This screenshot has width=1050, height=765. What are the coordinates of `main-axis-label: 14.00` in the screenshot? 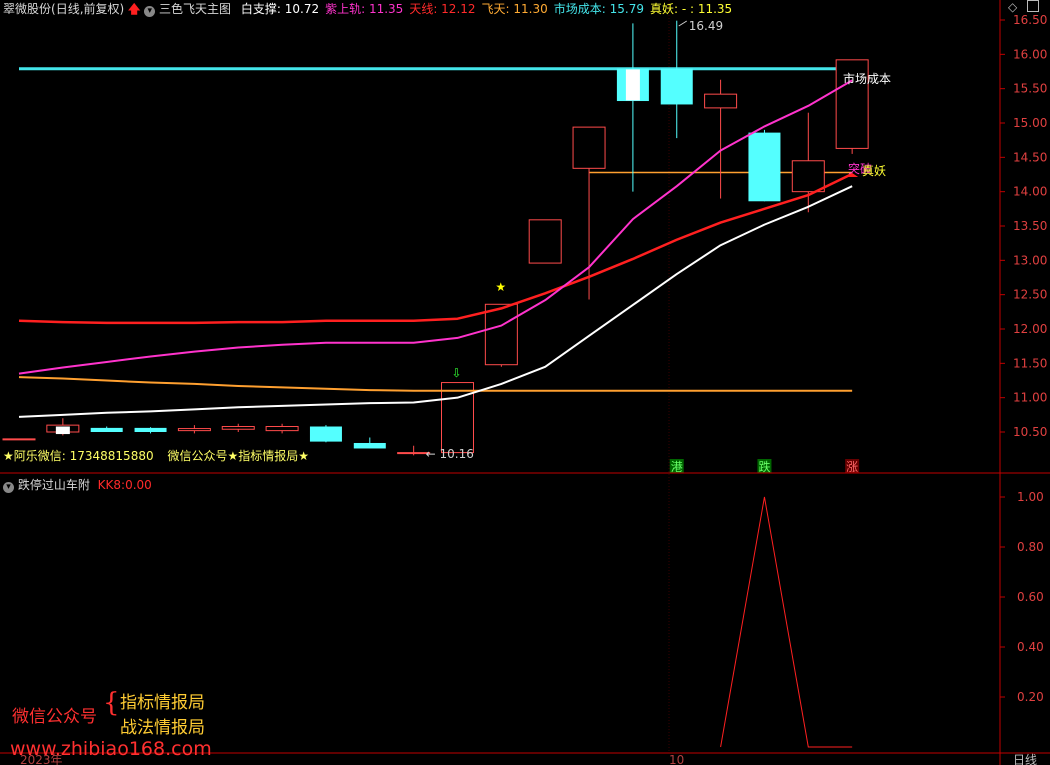 It's located at (1030, 192).